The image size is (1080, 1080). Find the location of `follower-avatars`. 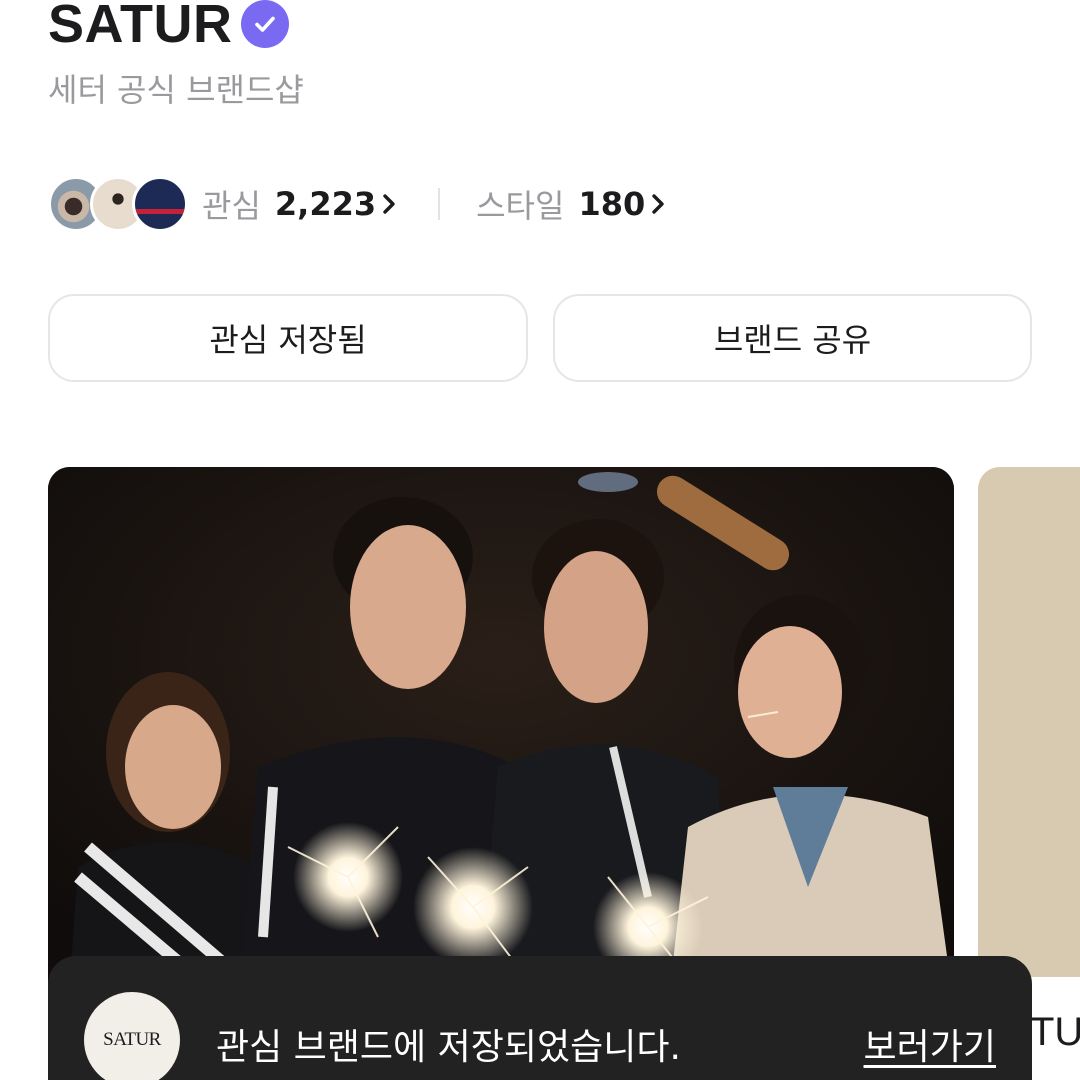

follower-avatars is located at coordinates (118, 204).